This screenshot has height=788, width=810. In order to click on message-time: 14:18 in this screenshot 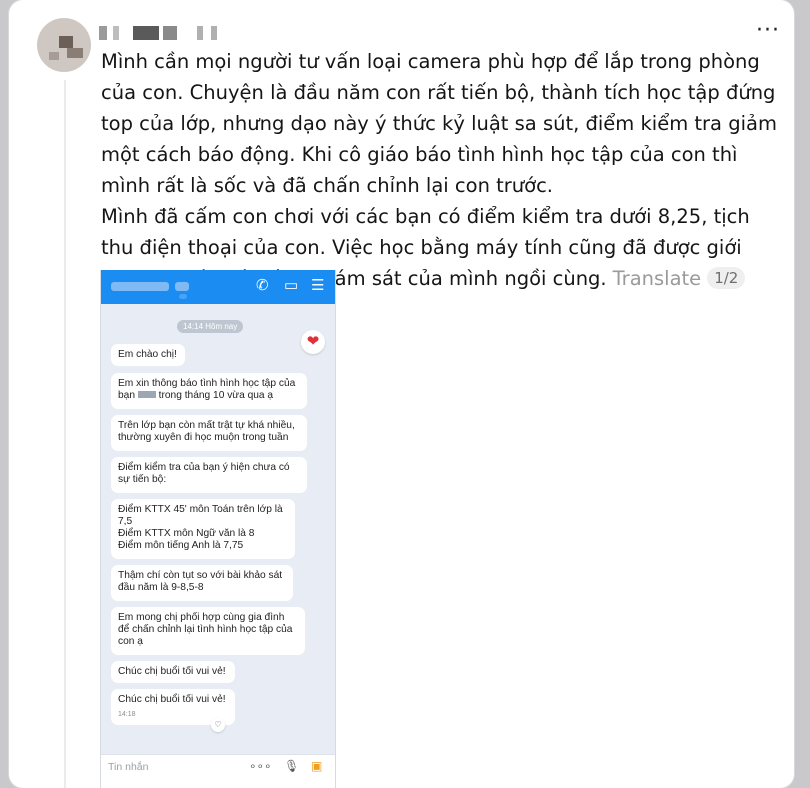, I will do `click(127, 714)`.